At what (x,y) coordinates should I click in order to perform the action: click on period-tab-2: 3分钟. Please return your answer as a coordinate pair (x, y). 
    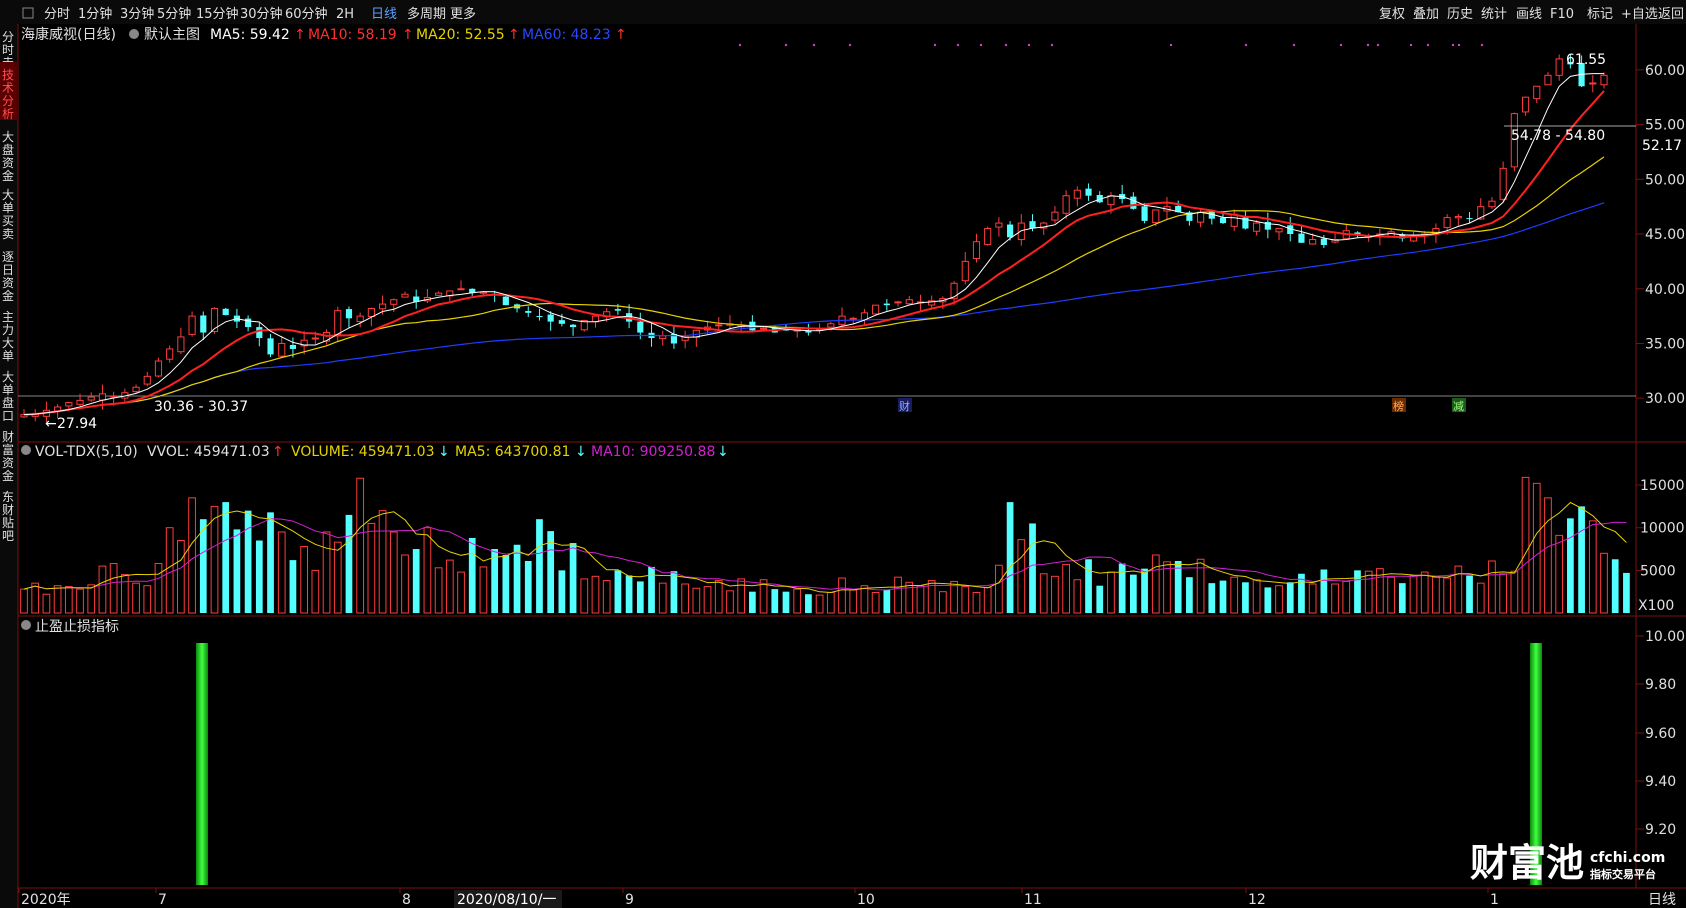
    Looking at the image, I should click on (137, 14).